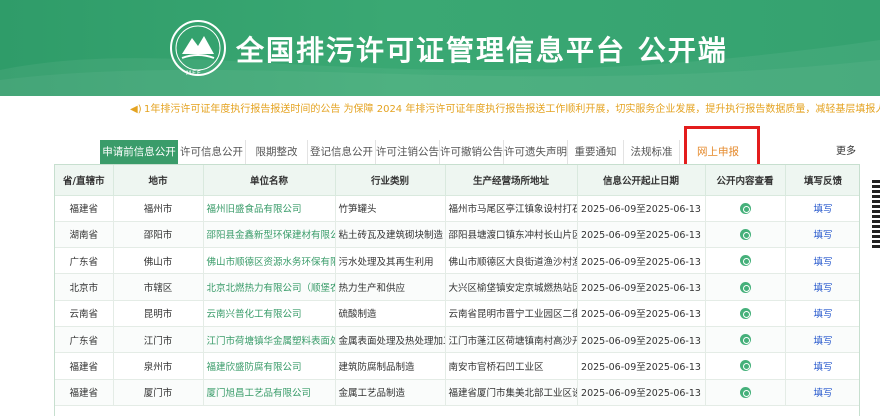 The width and height of the screenshot is (880, 416). I want to click on cell-city: 邵阳市, so click(158, 235).